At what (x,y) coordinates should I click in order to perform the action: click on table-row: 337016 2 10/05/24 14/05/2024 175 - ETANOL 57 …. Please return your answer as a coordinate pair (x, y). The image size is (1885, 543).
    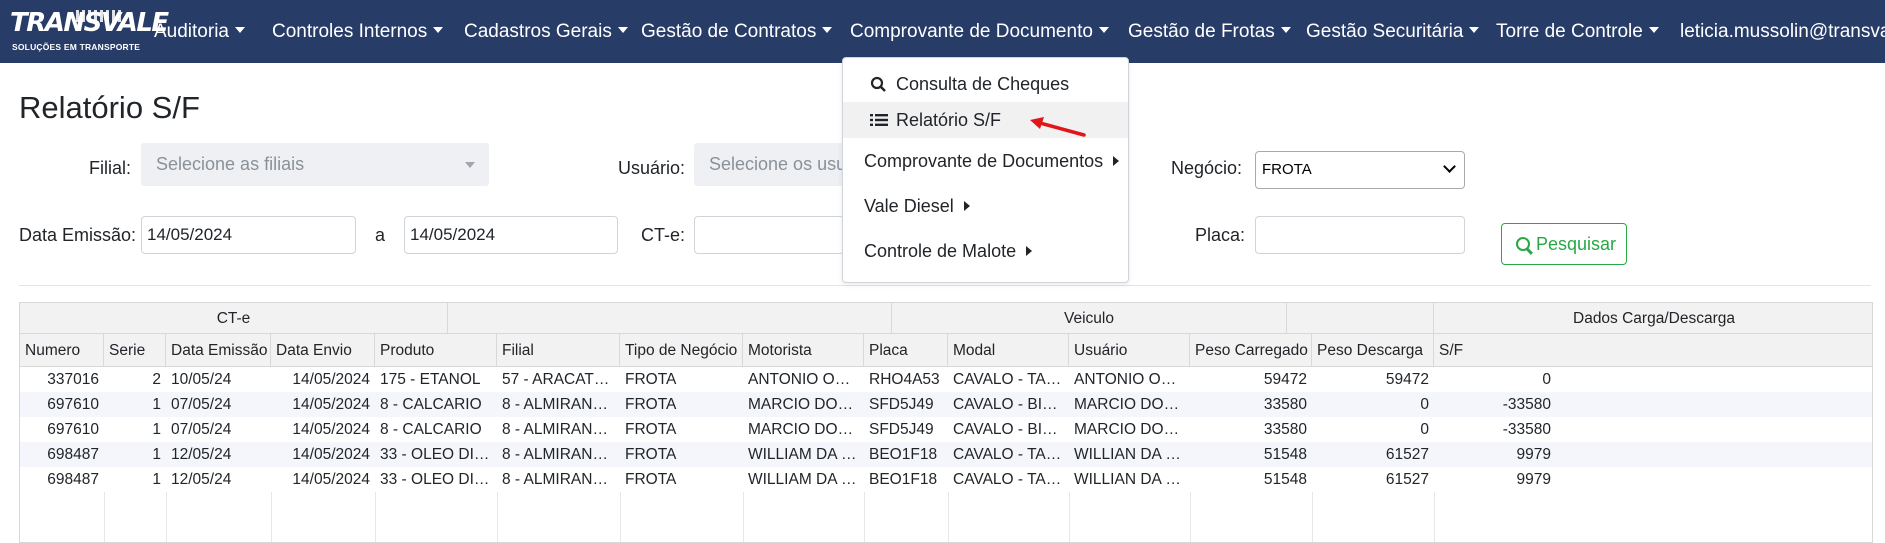
    Looking at the image, I should click on (946, 379).